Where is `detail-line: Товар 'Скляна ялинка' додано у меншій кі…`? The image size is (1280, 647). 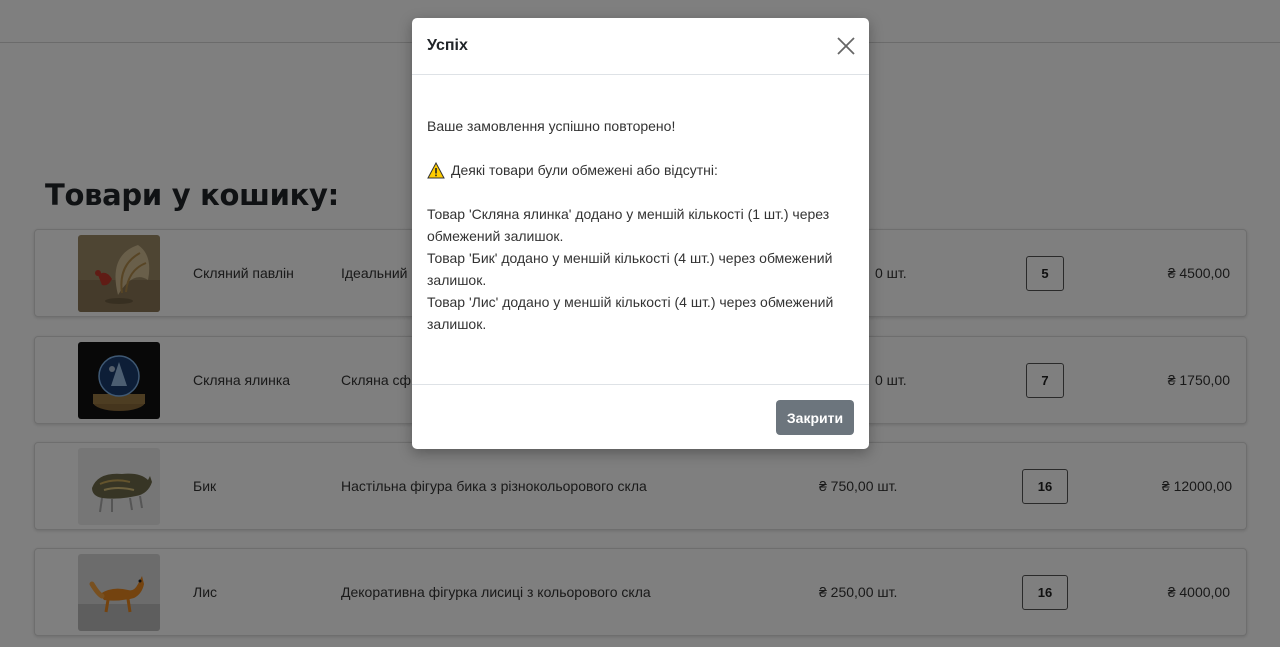 detail-line: Товар 'Скляна ялинка' додано у меншій кі… is located at coordinates (628, 225).